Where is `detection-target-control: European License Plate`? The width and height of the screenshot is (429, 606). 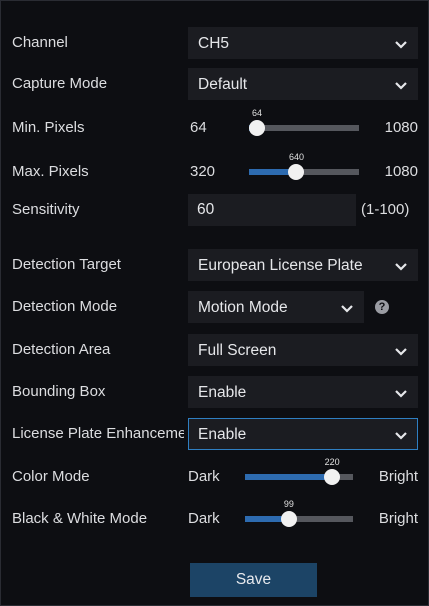
detection-target-control: European License Plate is located at coordinates (214, 265).